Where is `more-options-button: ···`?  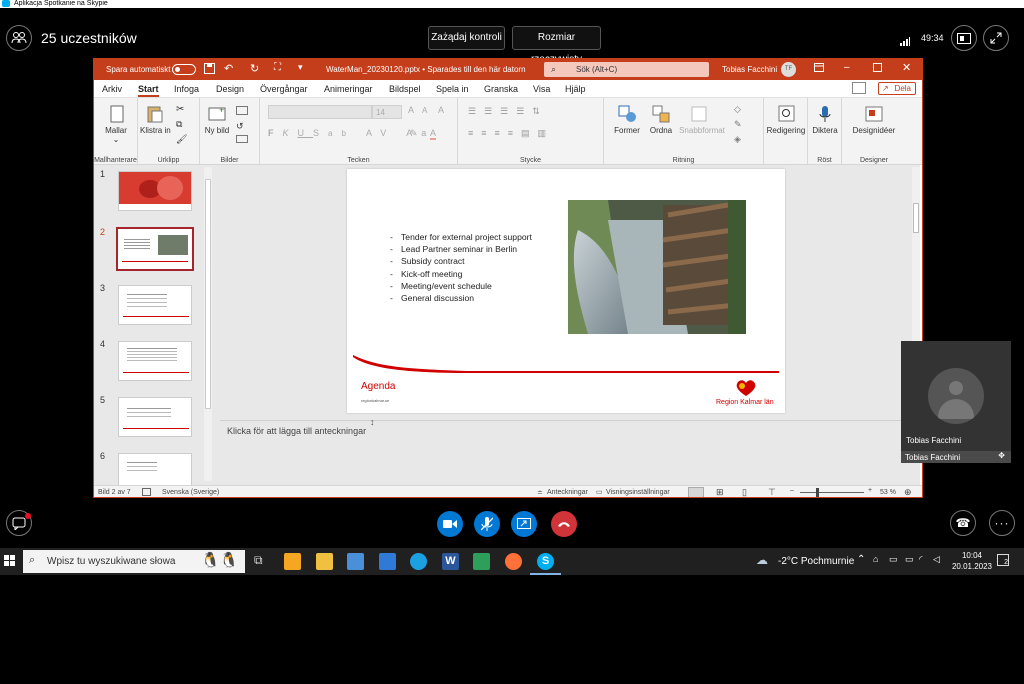 more-options-button: ··· is located at coordinates (1002, 523).